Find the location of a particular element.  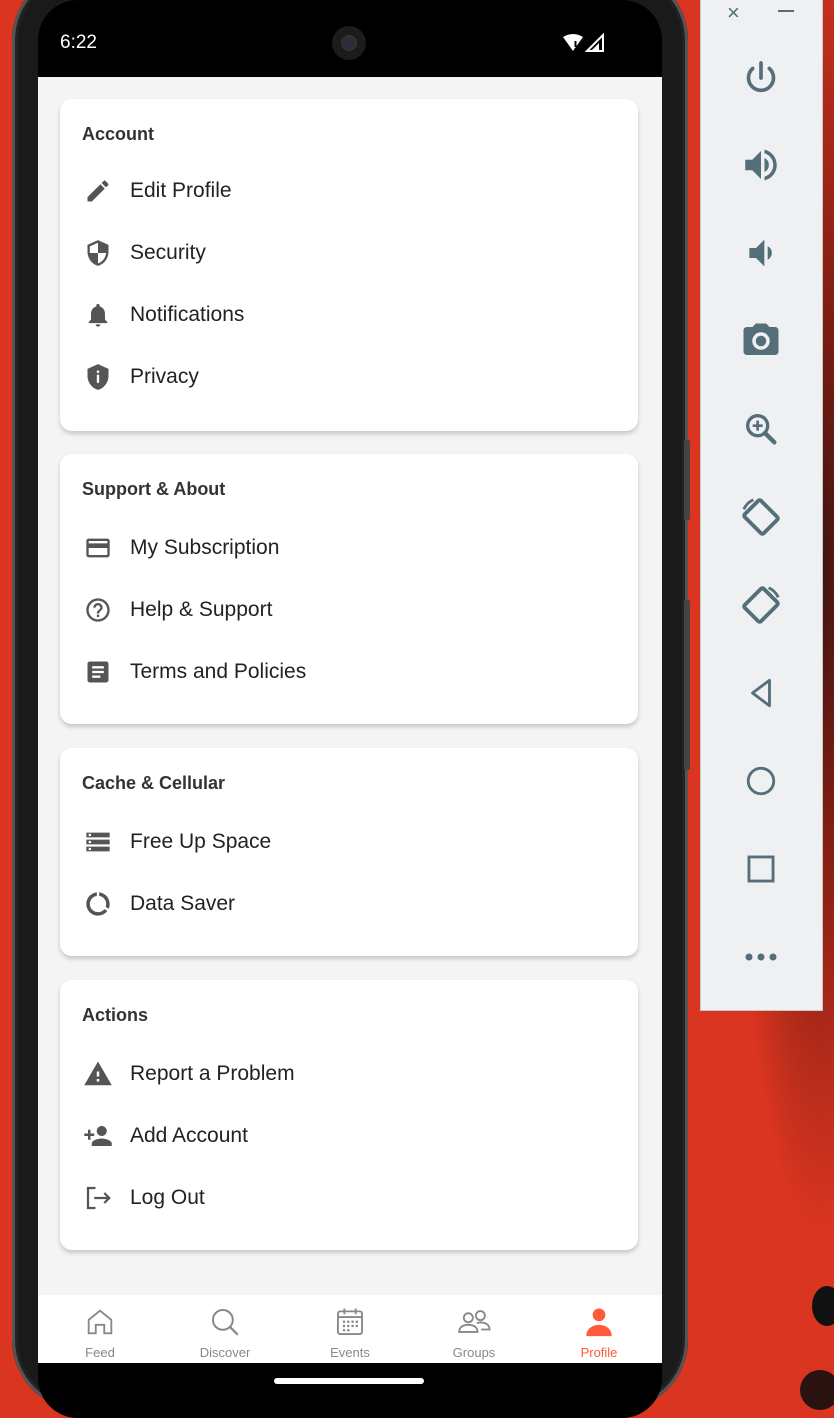

gesture-home-bar is located at coordinates (349, 1381).